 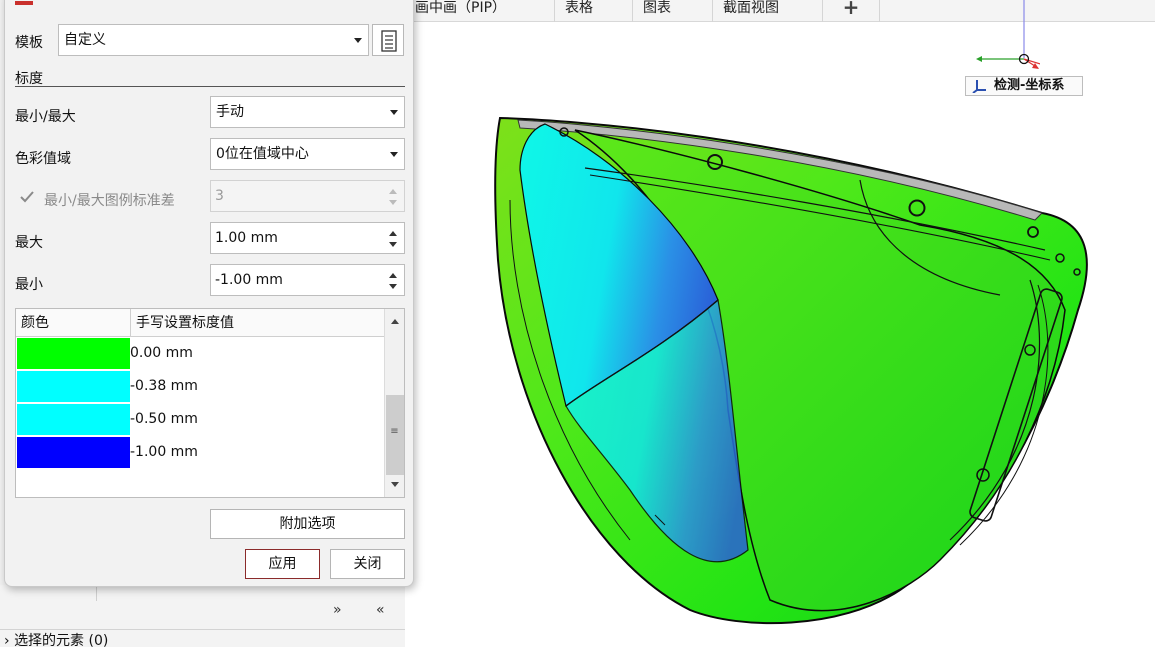 I want to click on add-tab-button: +, so click(x=851, y=11).